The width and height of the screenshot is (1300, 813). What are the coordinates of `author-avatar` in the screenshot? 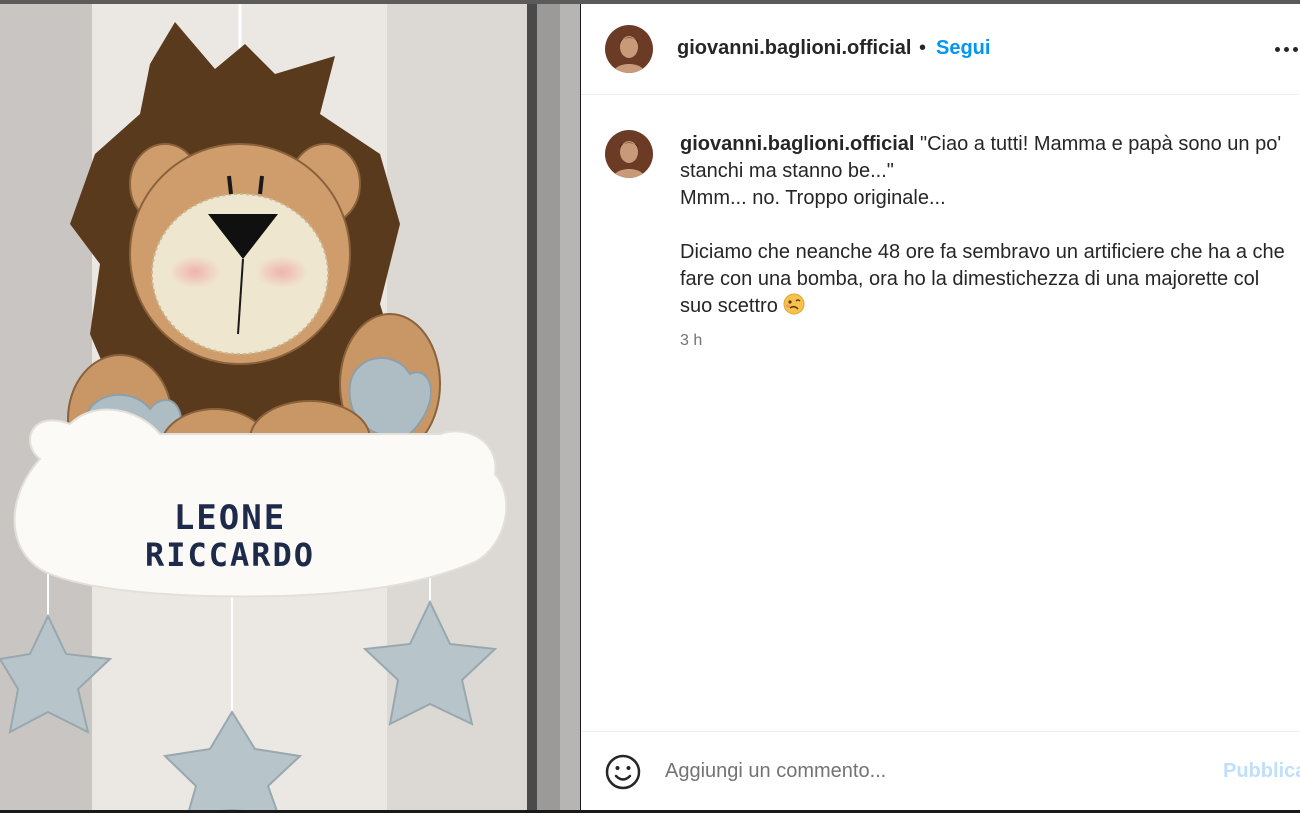 It's located at (629, 49).